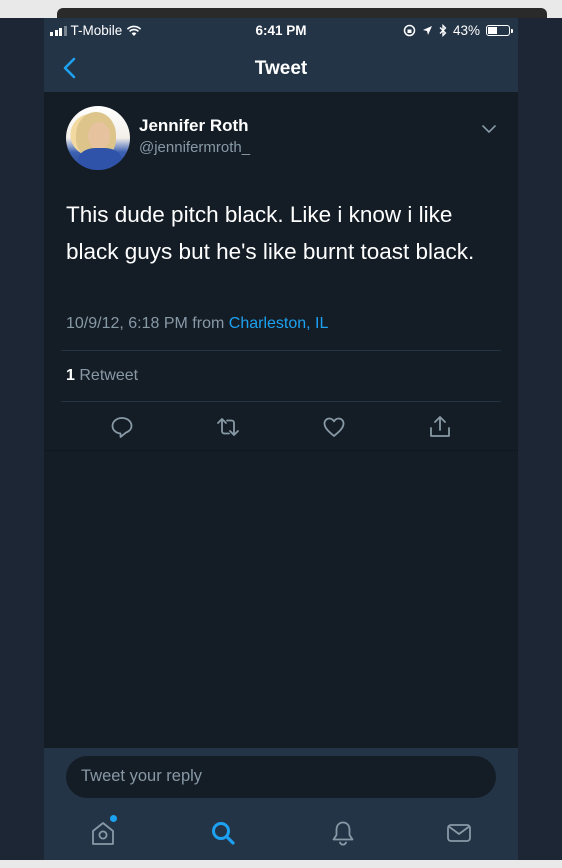 The height and width of the screenshot is (868, 562). I want to click on home-icon, so click(103, 833).